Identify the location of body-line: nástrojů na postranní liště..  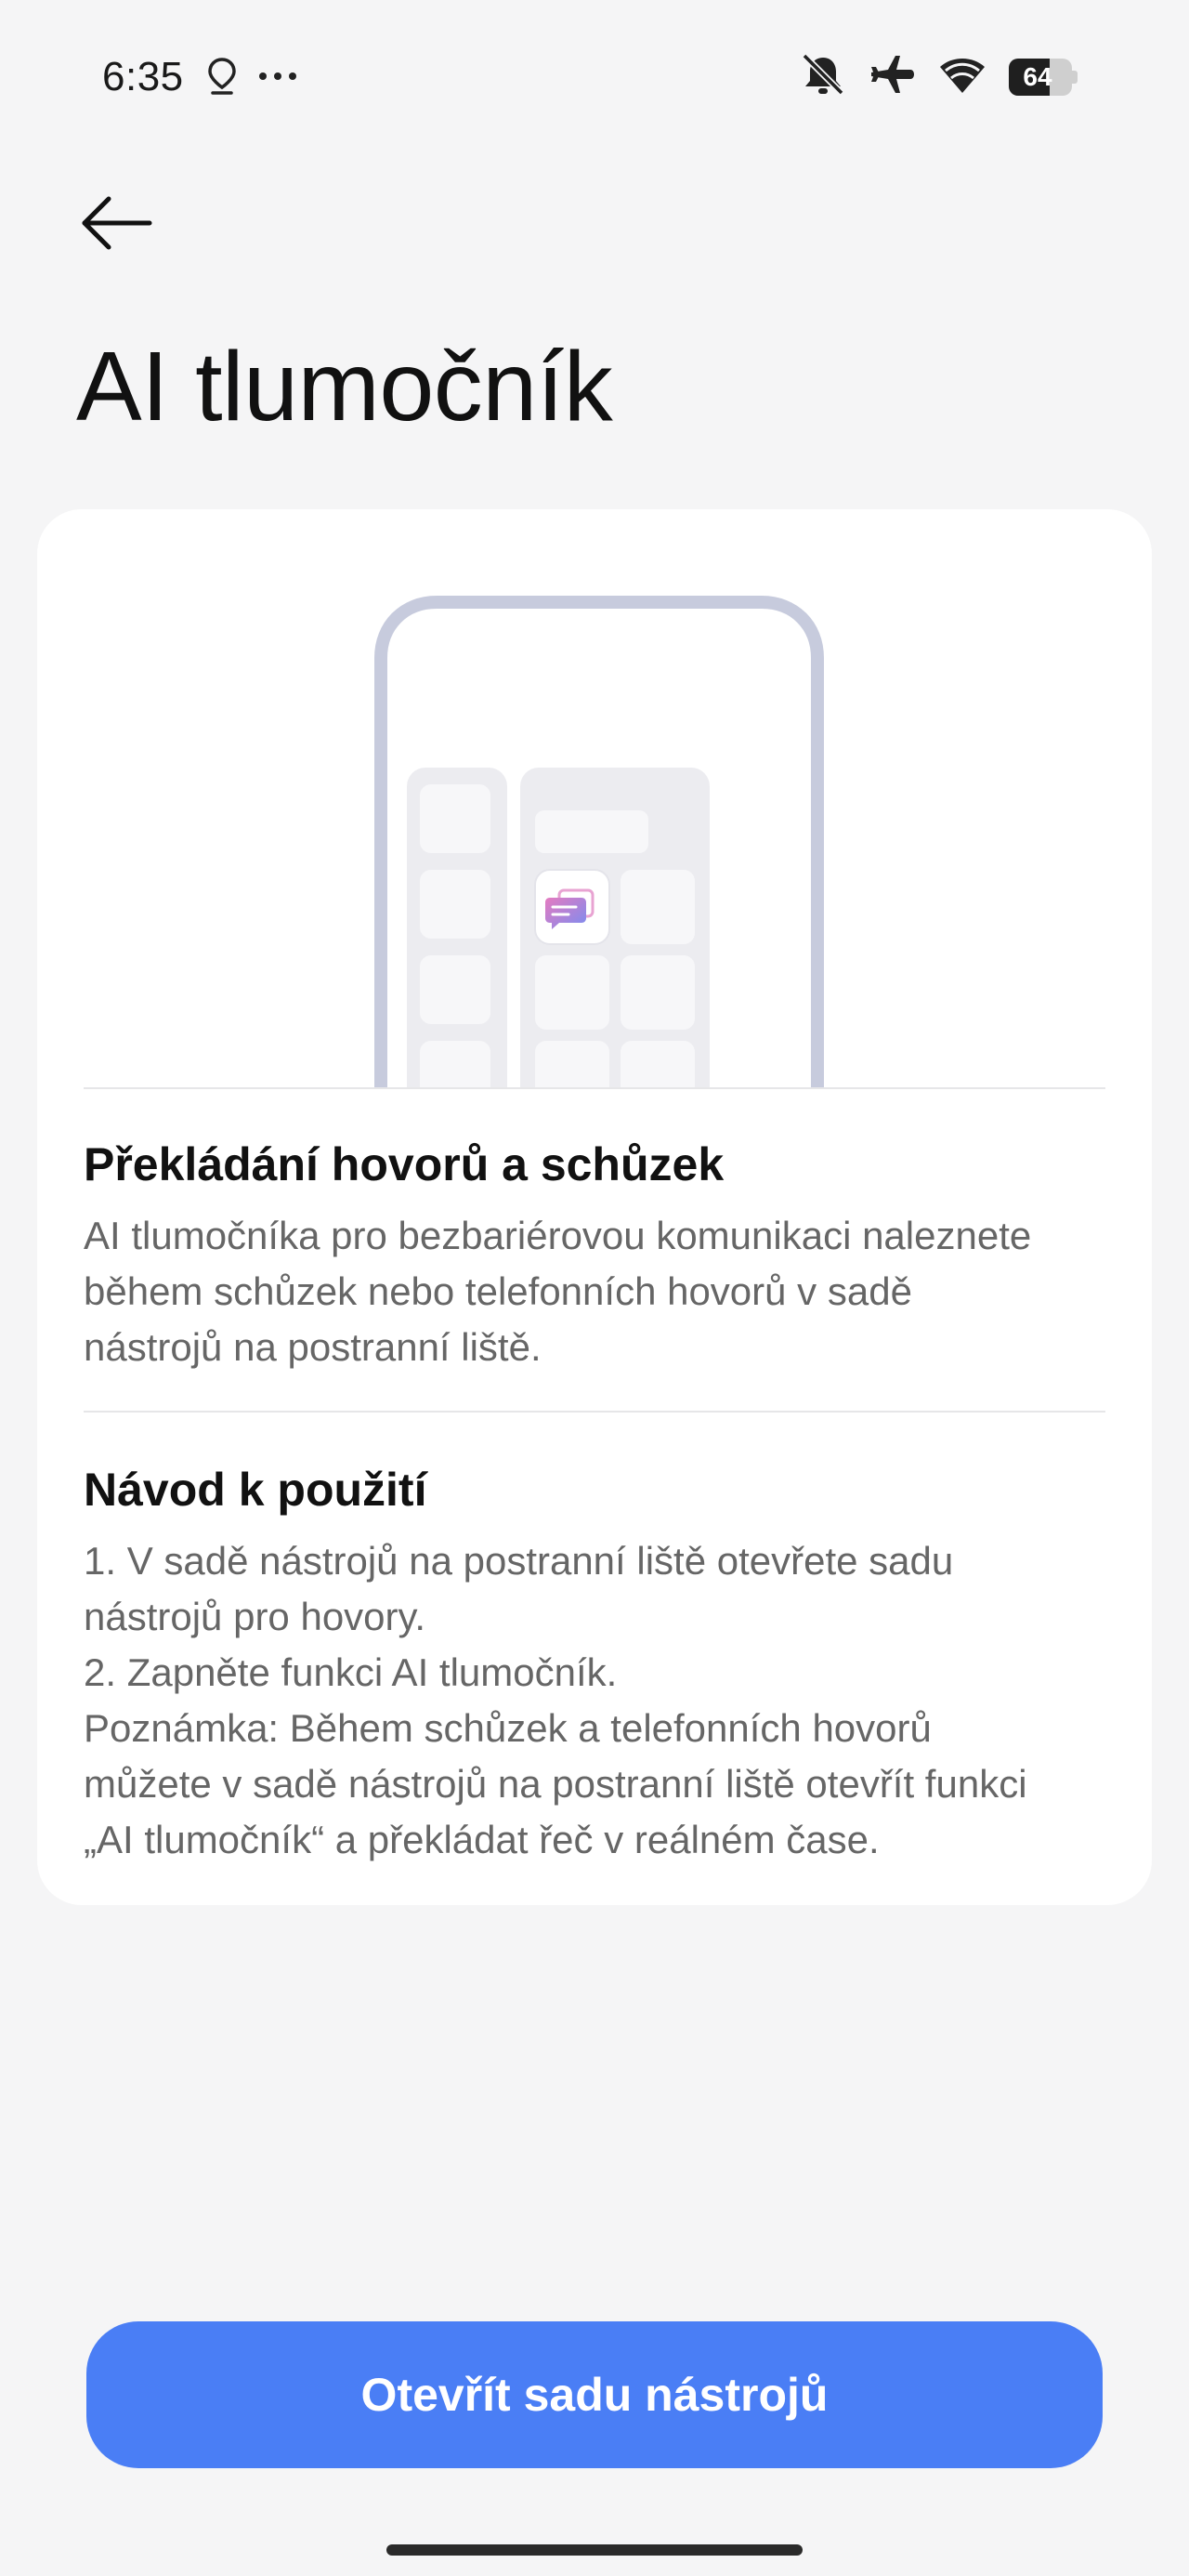
(313, 1347).